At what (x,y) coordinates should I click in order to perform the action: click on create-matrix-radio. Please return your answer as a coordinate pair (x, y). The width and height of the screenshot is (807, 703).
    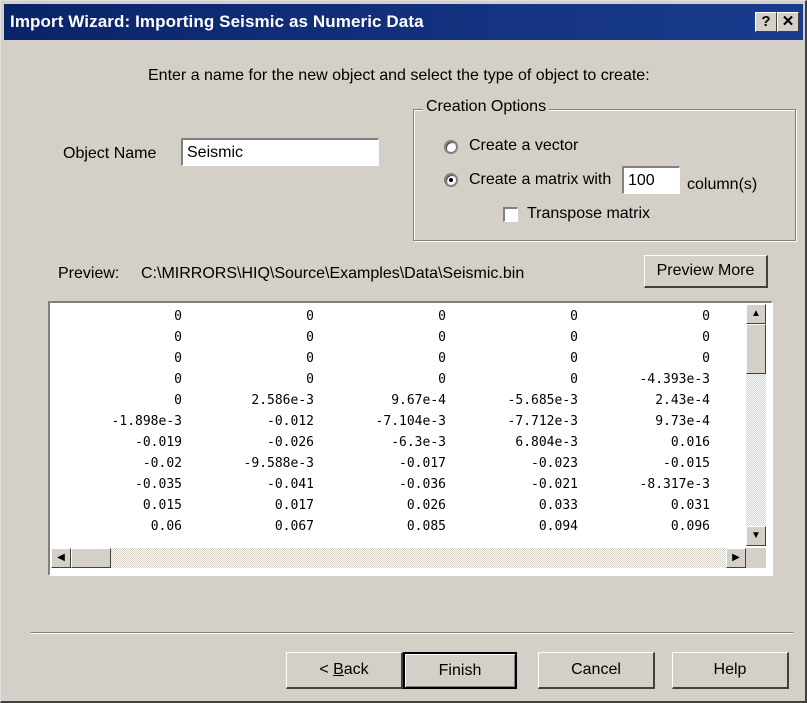
    Looking at the image, I should click on (451, 180).